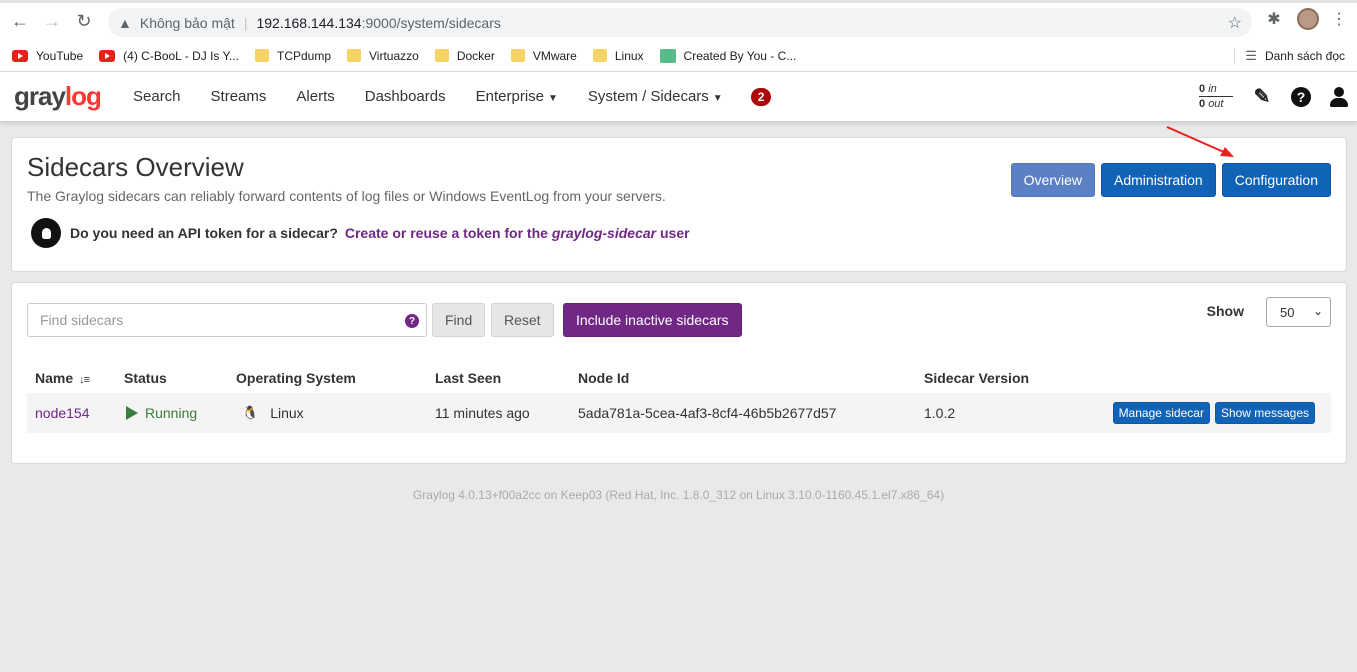  What do you see at coordinates (1053, 180) in the screenshot?
I see `overview-button: Overview` at bounding box center [1053, 180].